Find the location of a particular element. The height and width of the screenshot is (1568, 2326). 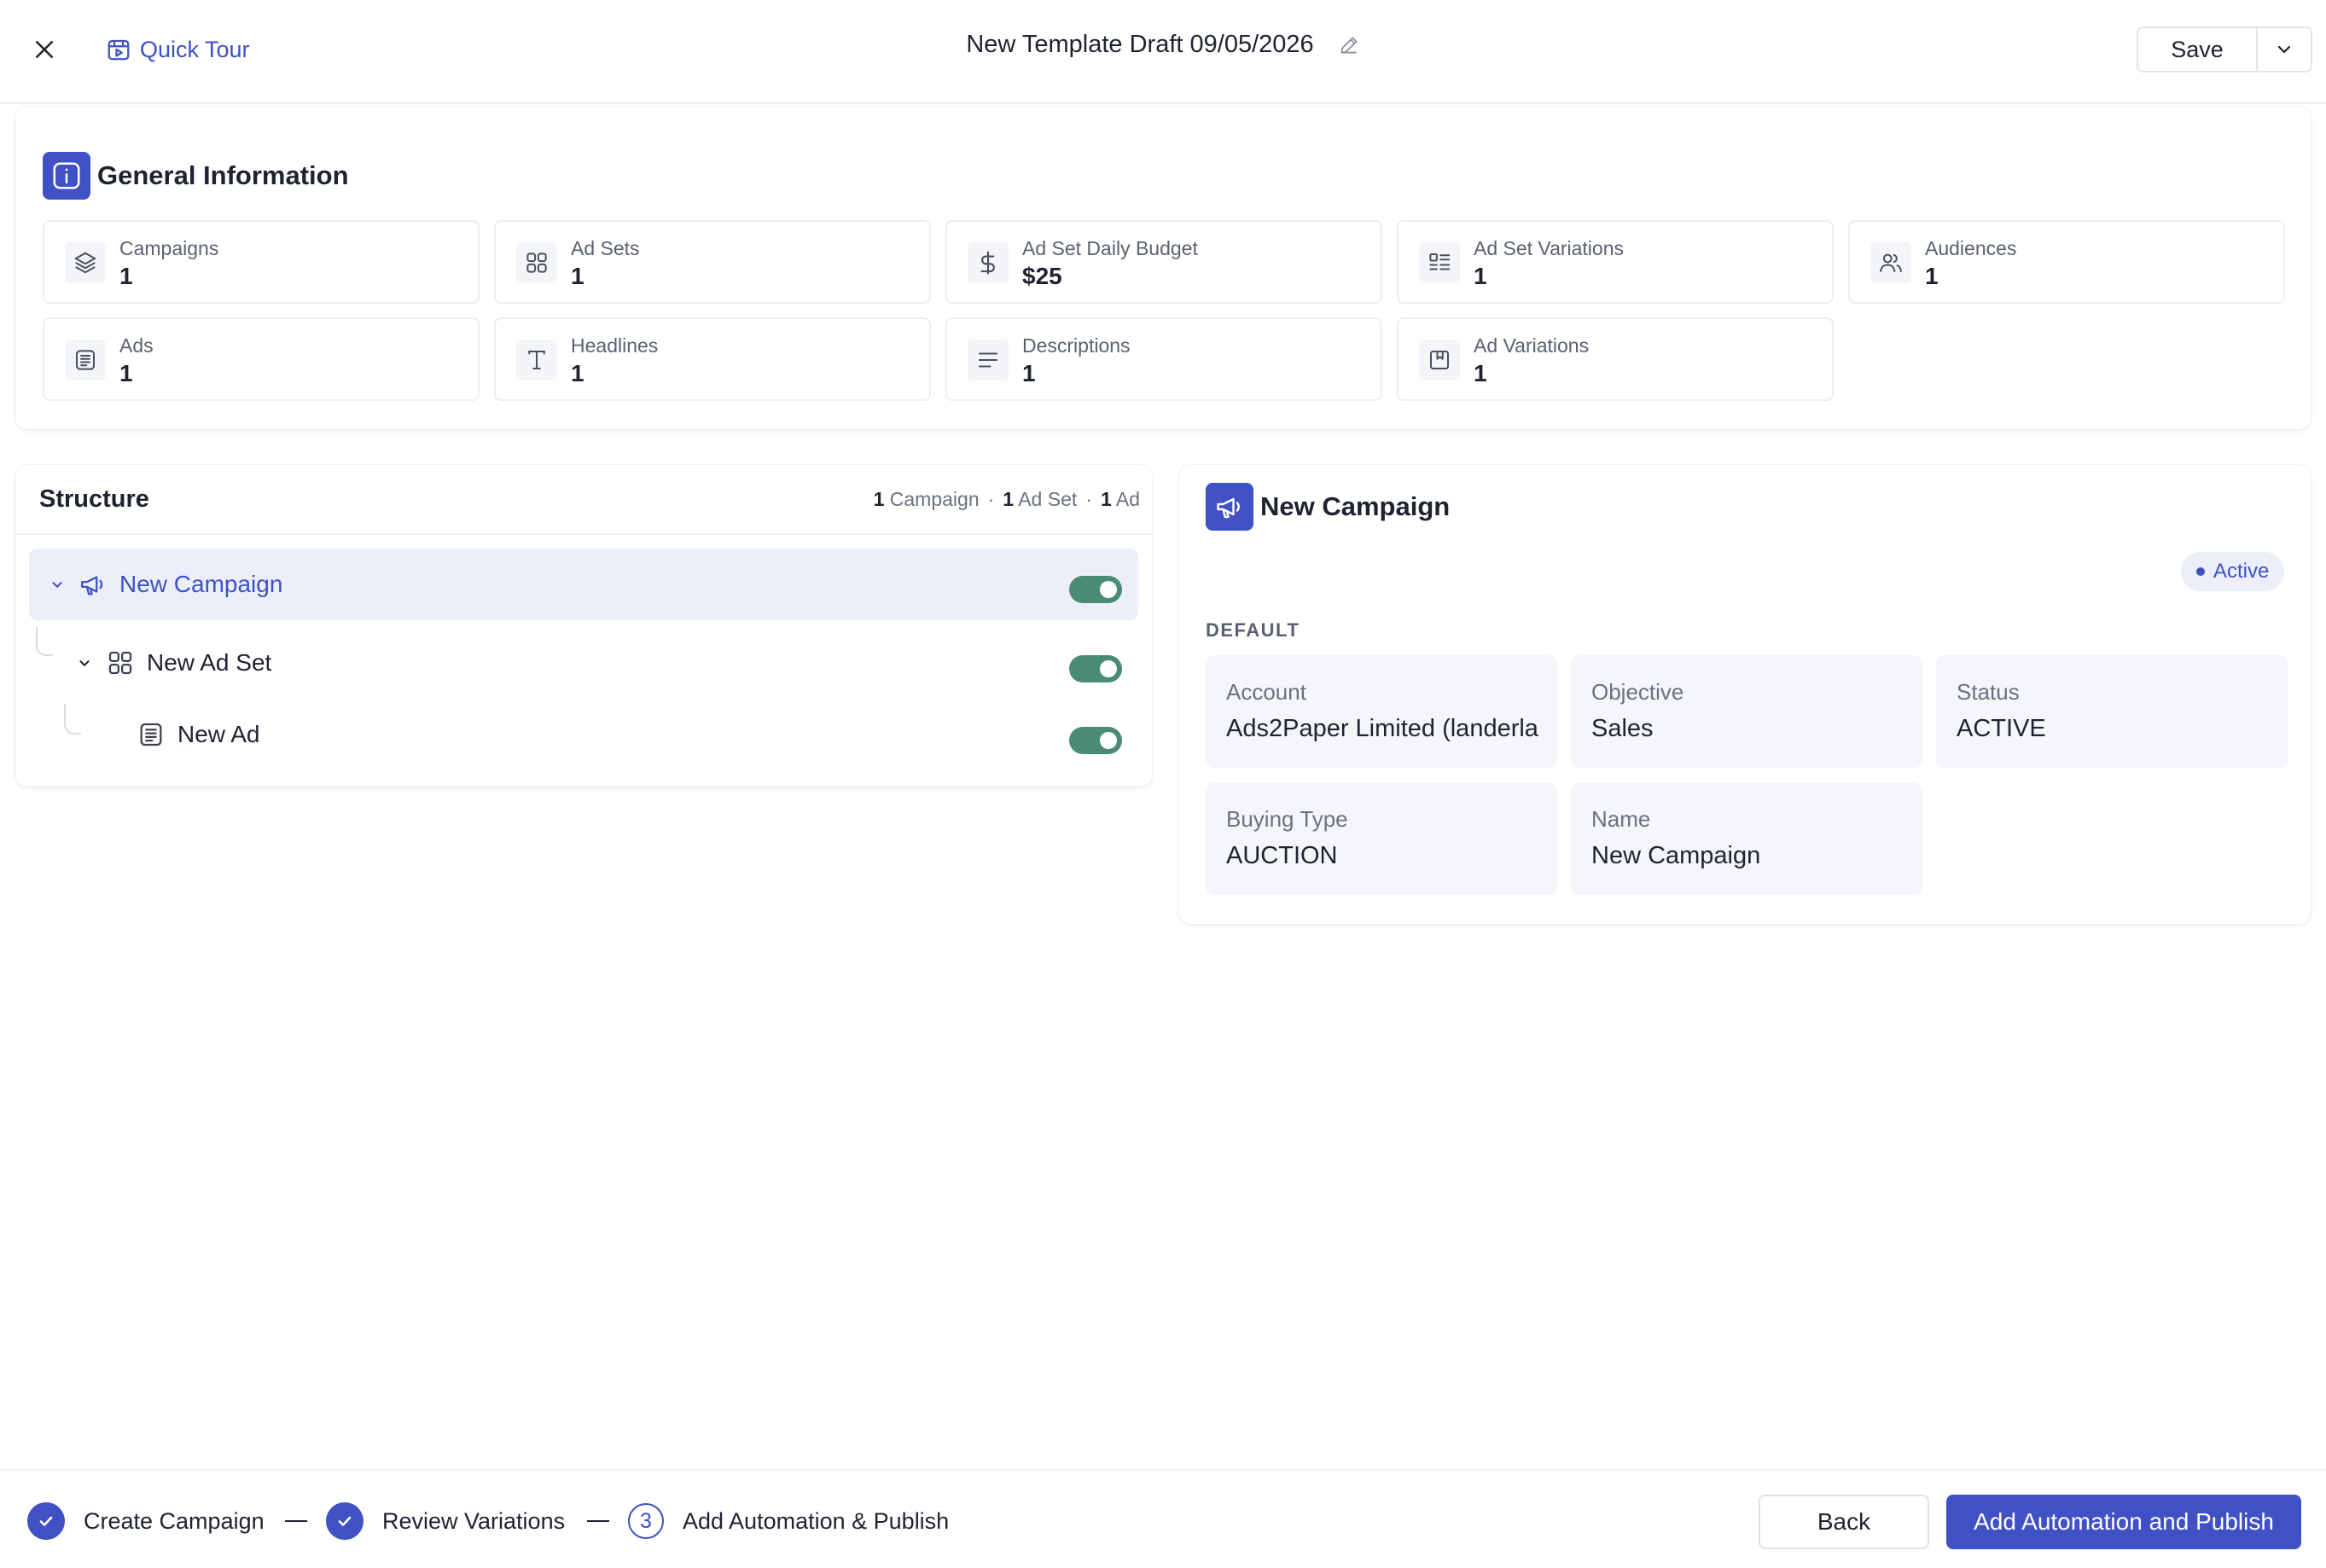

text-icon is located at coordinates (536, 360).